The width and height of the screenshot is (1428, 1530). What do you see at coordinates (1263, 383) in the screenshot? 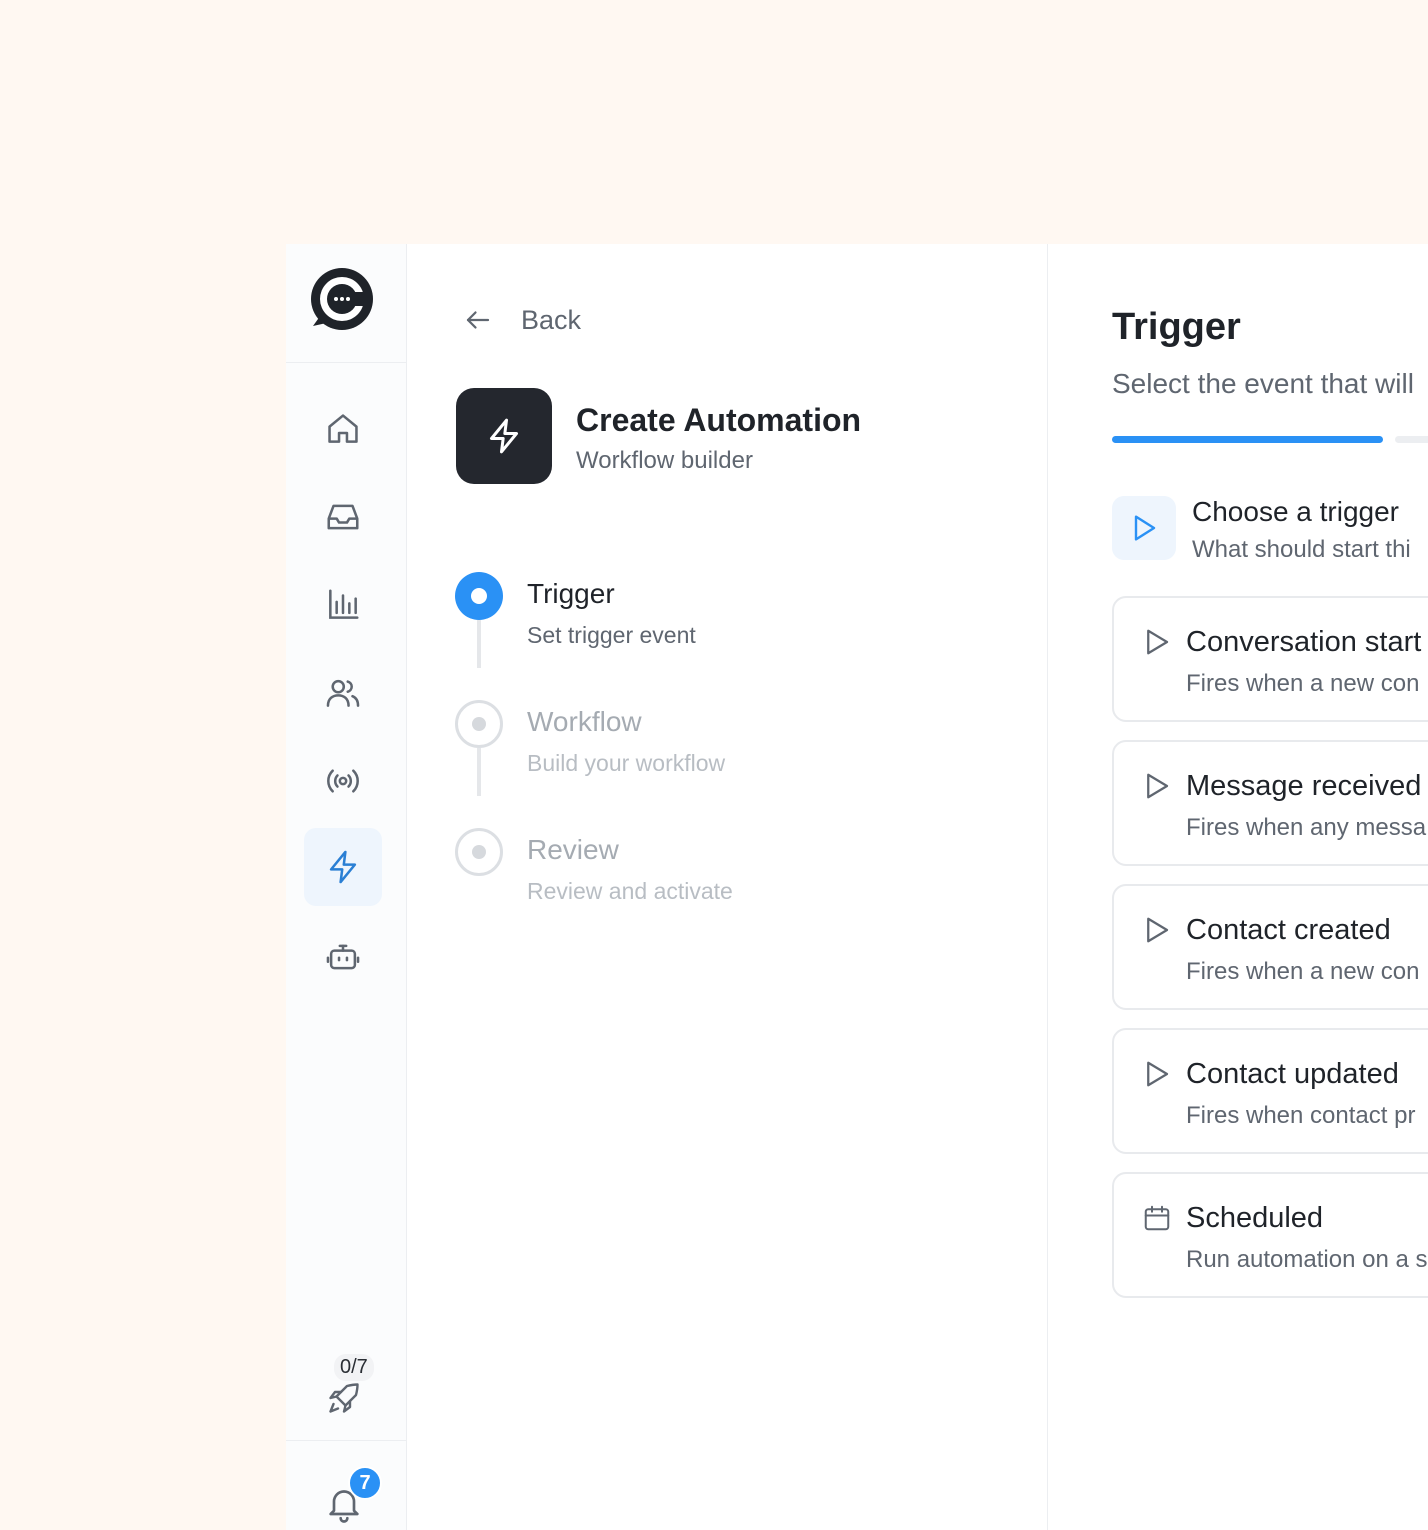
I see `section-subtitle: Select the event that will` at bounding box center [1263, 383].